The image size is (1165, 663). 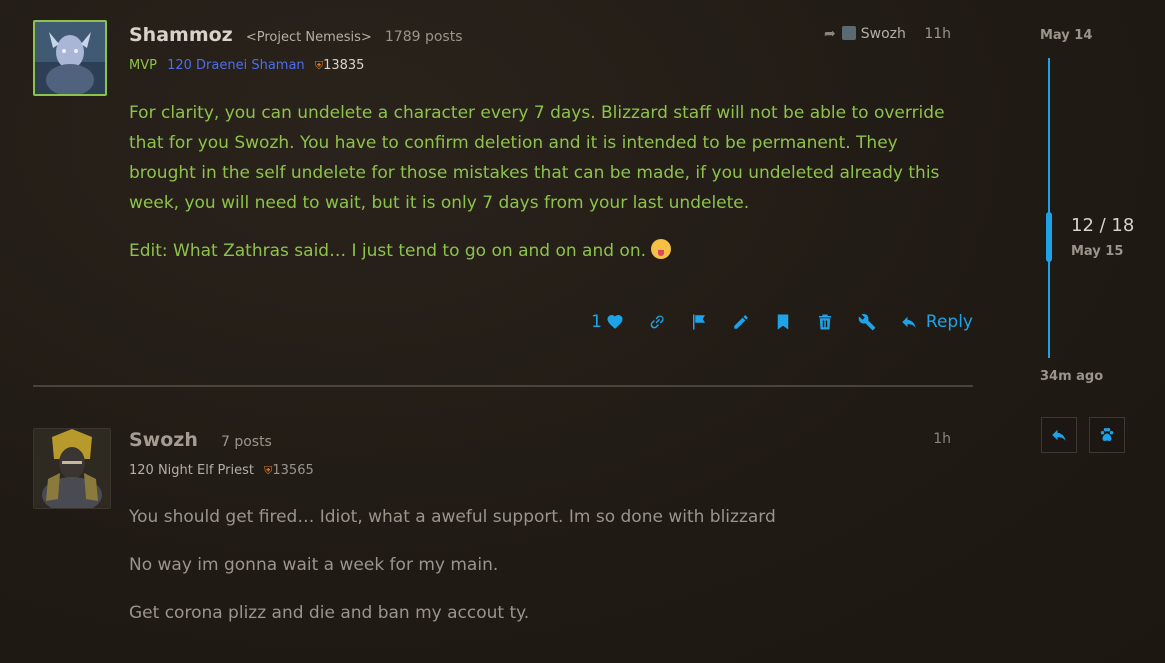 I want to click on flag-button, so click(x=699, y=322).